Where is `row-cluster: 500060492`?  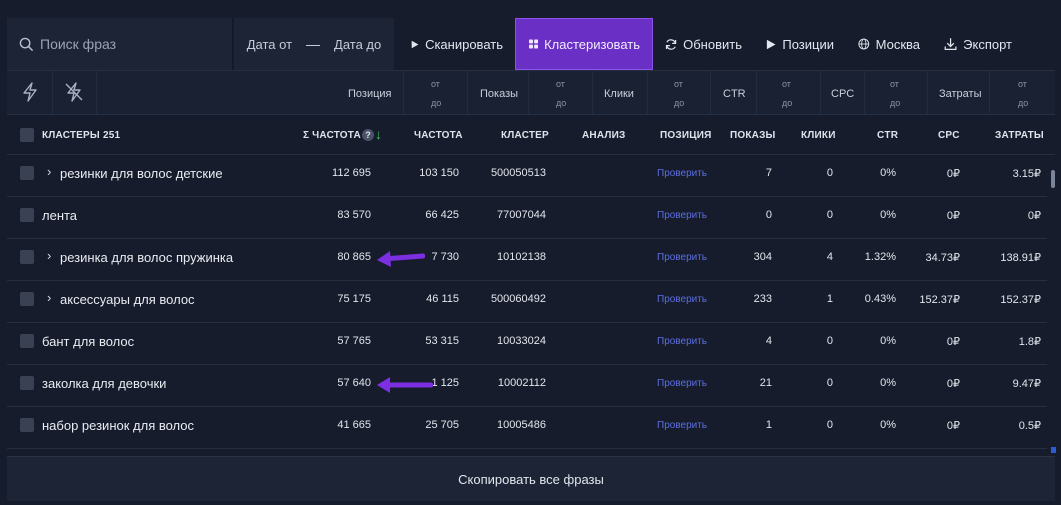 row-cluster: 500060492 is located at coordinates (518, 299).